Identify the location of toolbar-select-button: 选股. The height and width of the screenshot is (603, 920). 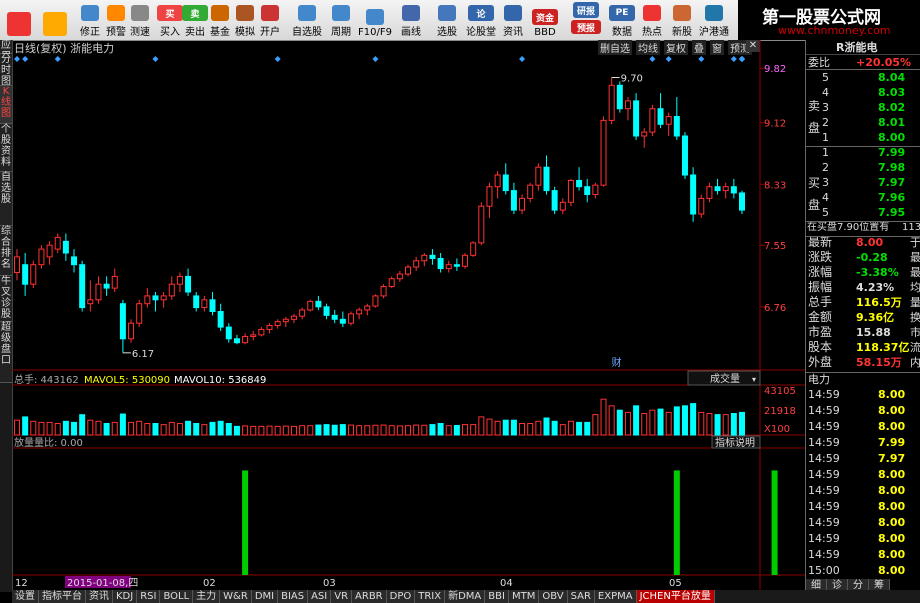
(447, 20).